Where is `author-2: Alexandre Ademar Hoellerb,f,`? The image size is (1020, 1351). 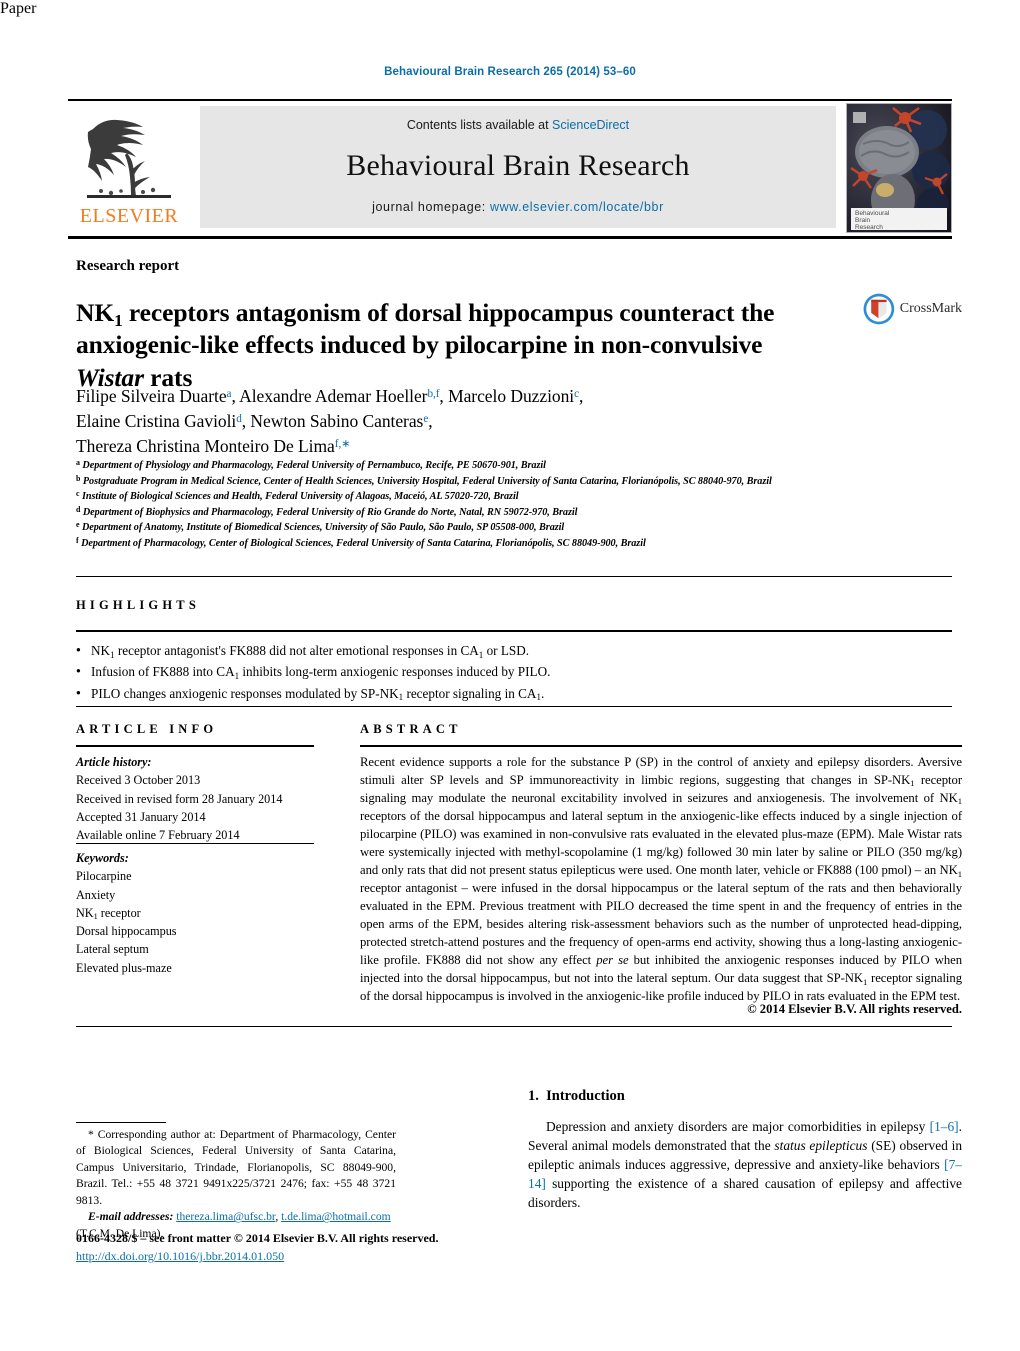 author-2: Alexandre Ademar Hoellerb,f, is located at coordinates (344, 396).